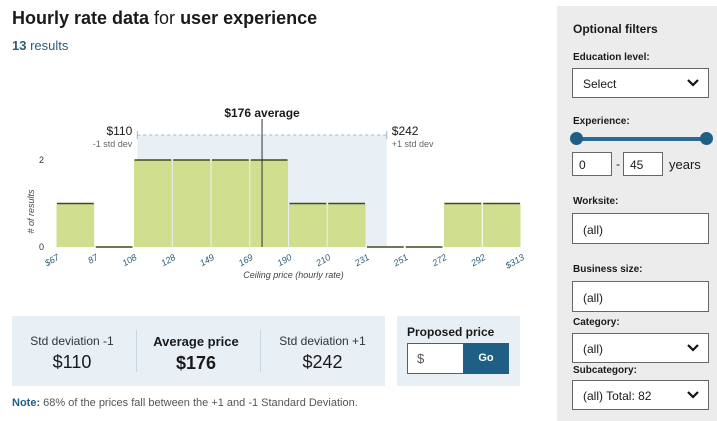 This screenshot has height=421, width=717. I want to click on subcategory-value: (all) Total: 82, so click(617, 396).